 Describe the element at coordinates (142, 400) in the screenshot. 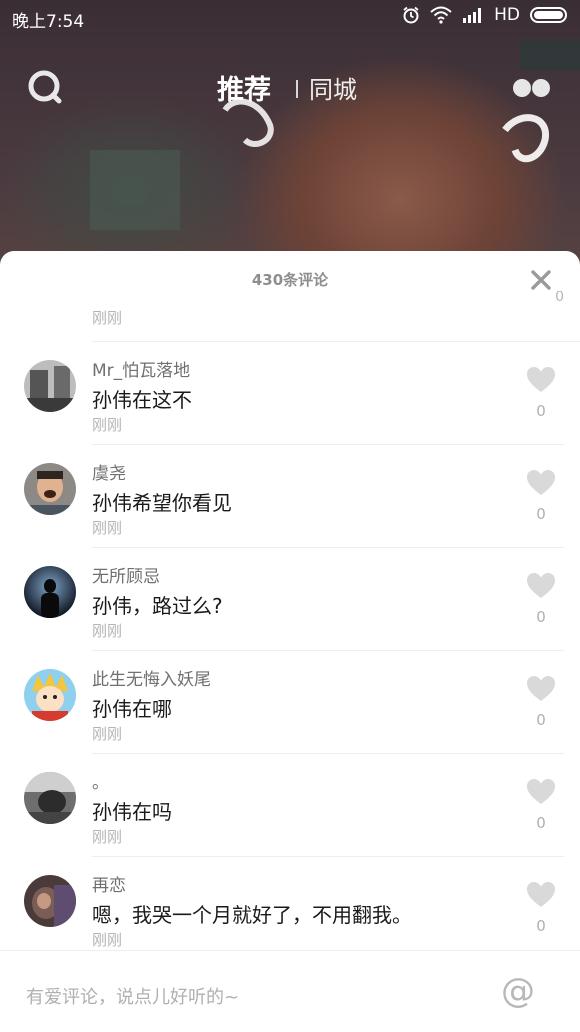

I see `comment-text: 孙伟在这不` at that location.